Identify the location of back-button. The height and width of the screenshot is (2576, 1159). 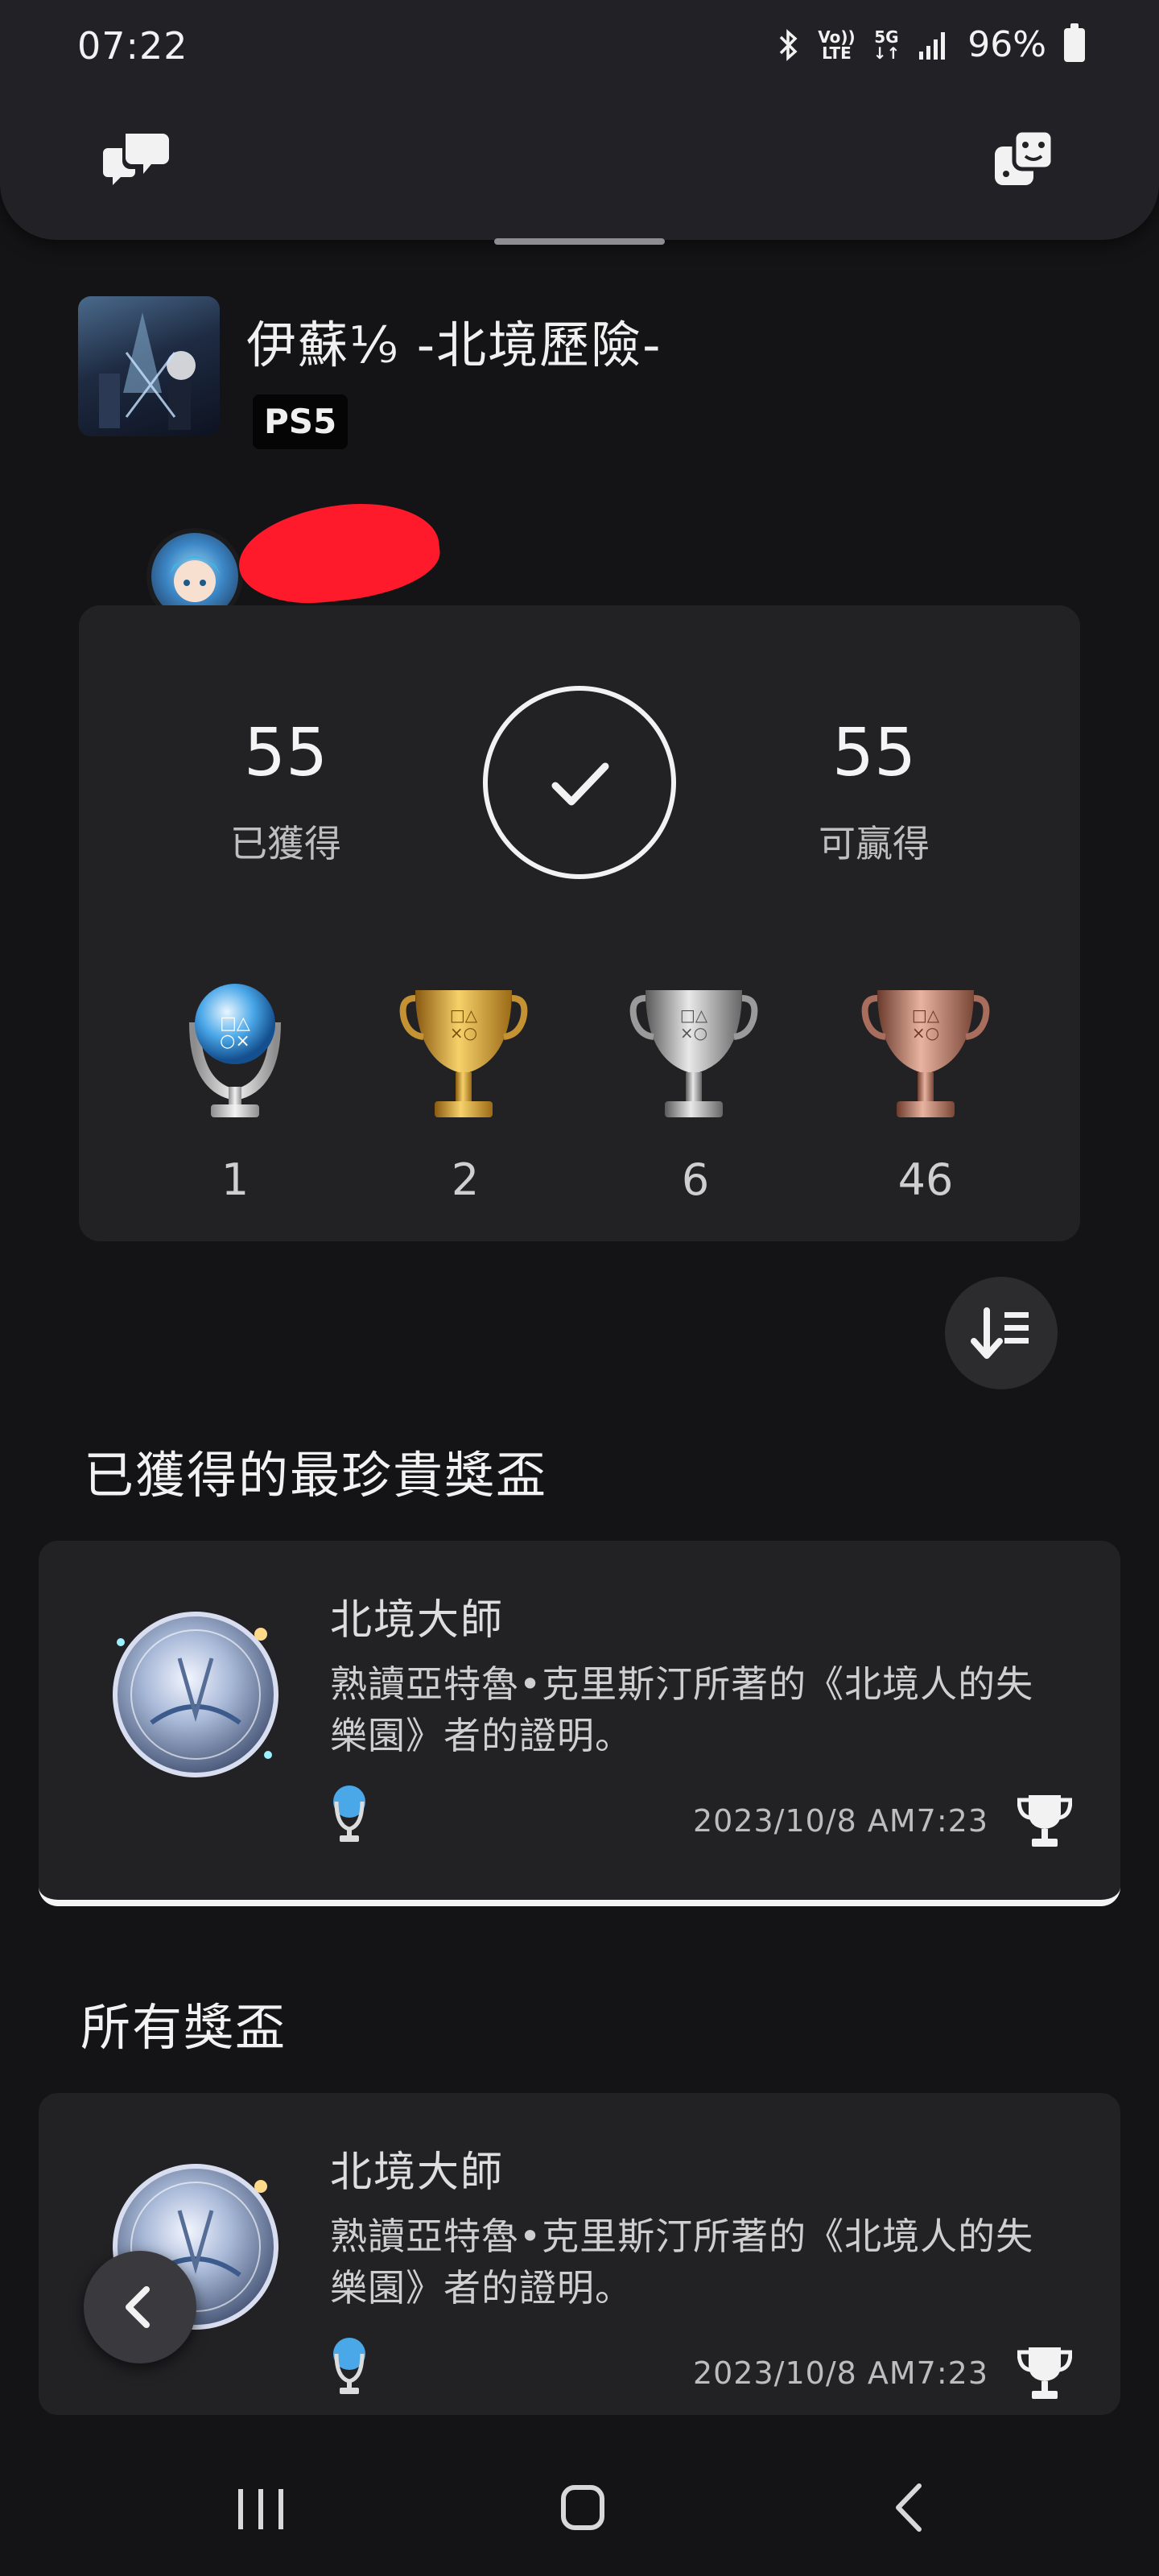
(140, 2307).